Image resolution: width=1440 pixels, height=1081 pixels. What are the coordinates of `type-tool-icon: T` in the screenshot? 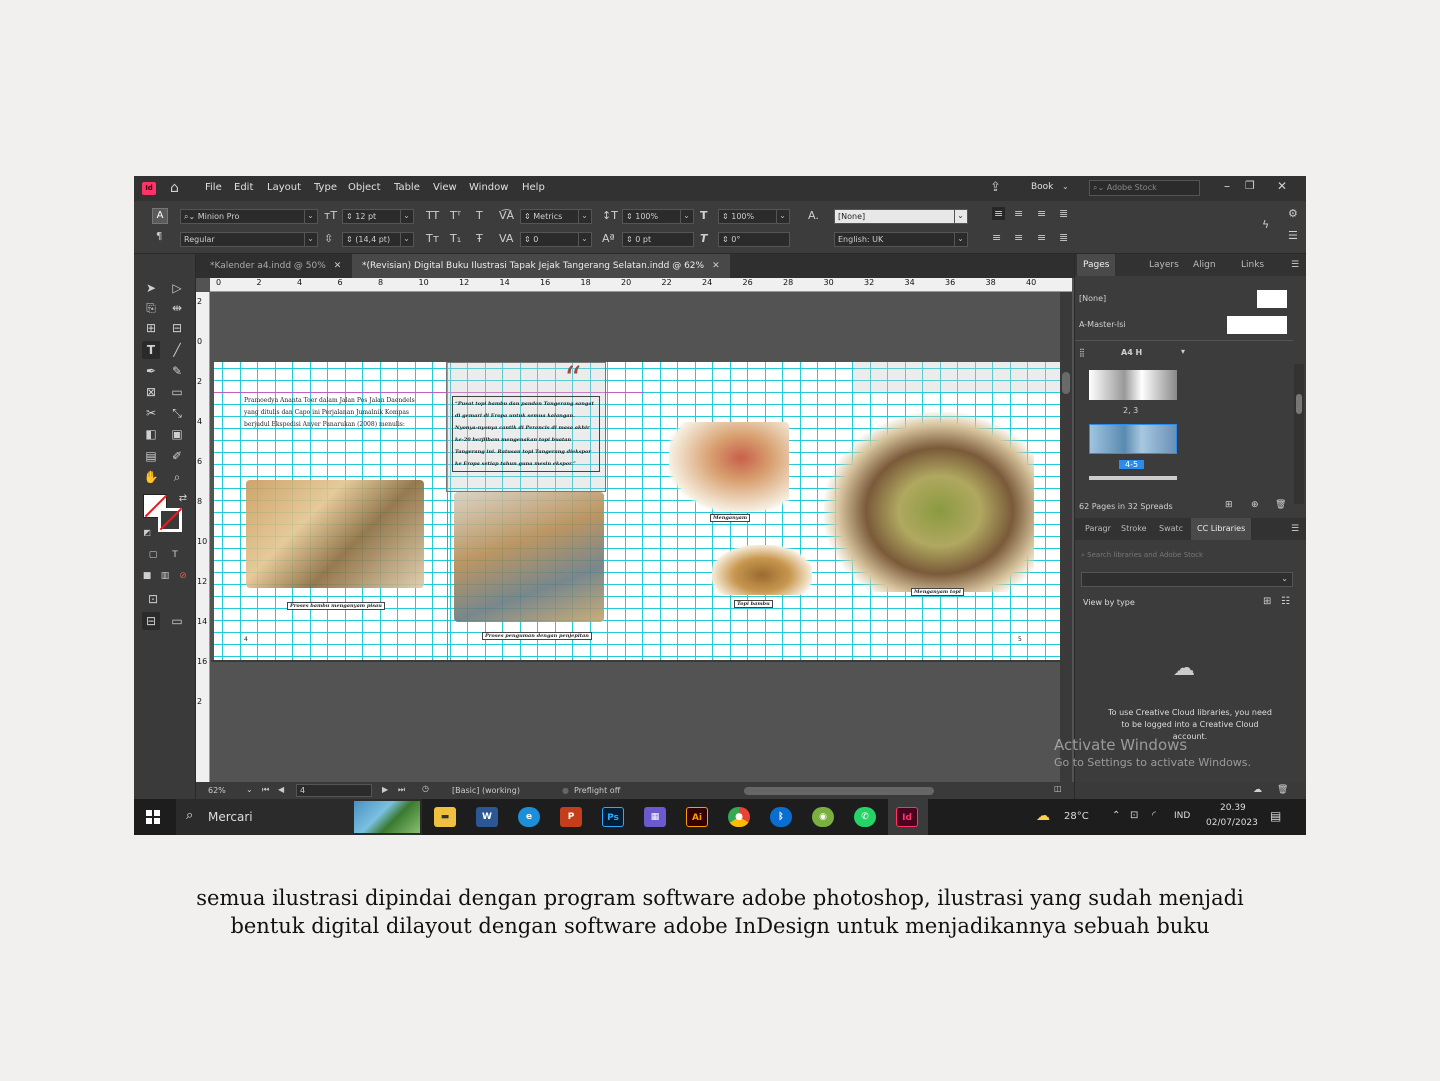 It's located at (151, 350).